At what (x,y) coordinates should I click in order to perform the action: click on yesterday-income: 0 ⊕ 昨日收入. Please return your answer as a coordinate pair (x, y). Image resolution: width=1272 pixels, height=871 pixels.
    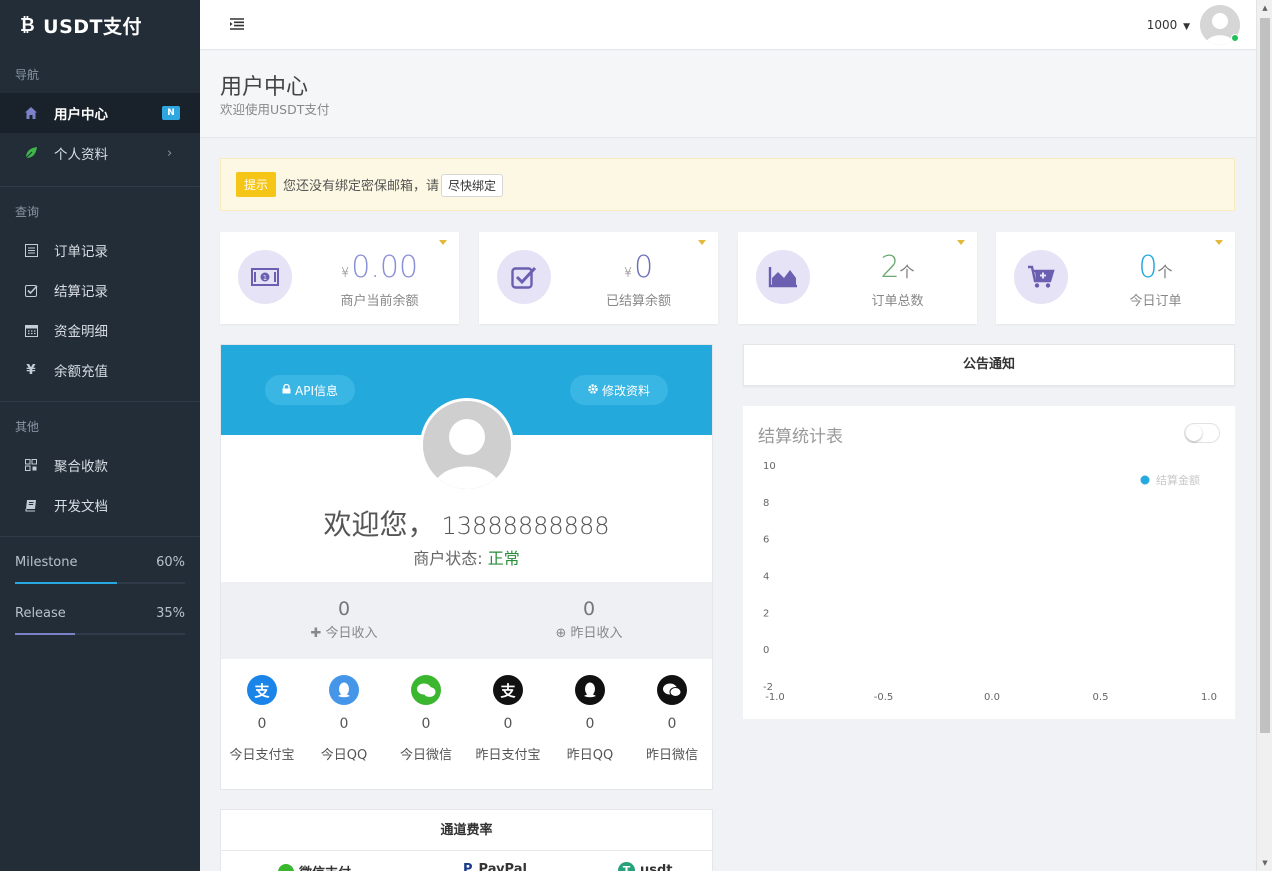
    Looking at the image, I should click on (589, 619).